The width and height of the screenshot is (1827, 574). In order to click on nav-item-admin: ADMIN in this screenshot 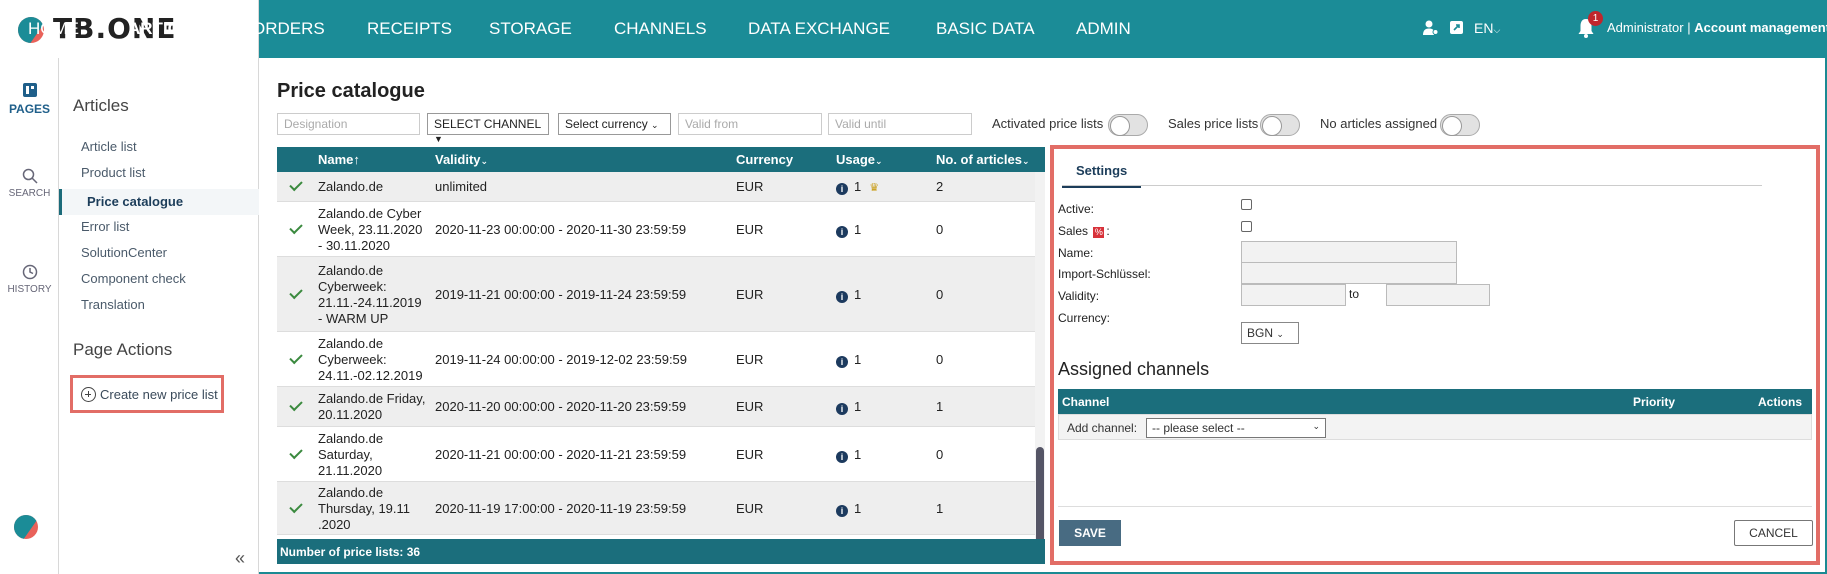, I will do `click(1103, 29)`.